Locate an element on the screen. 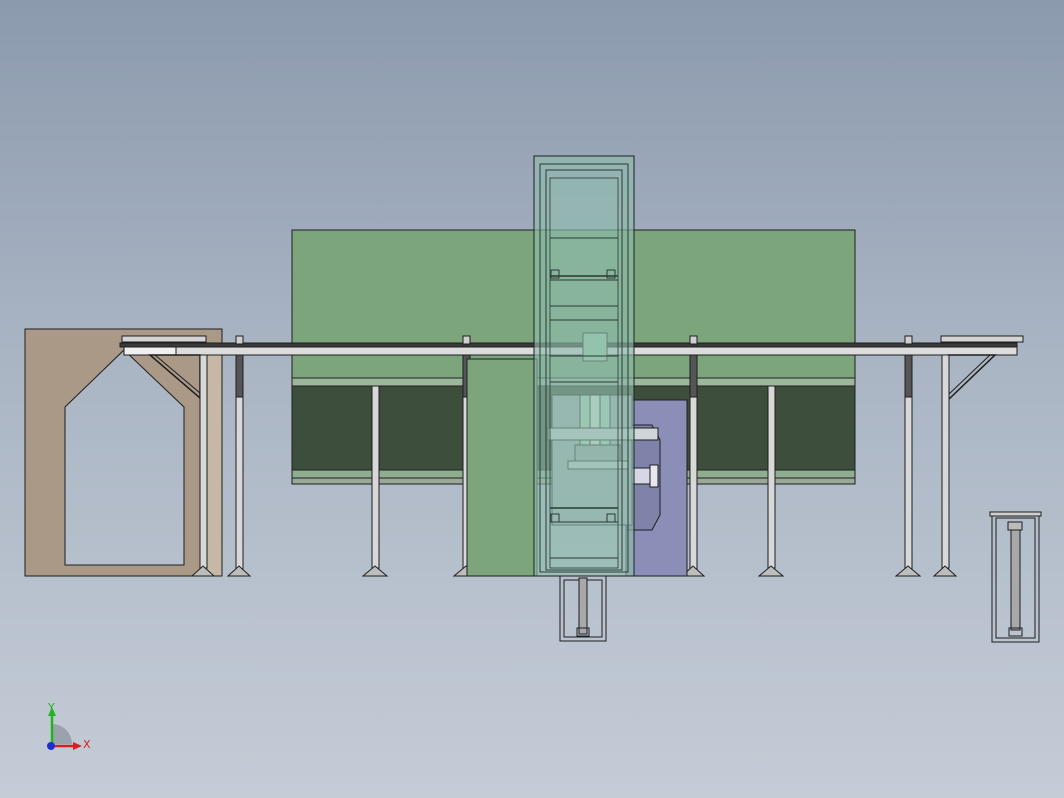 The width and height of the screenshot is (1064, 798). y-axis-label: Y is located at coordinates (51, 707).